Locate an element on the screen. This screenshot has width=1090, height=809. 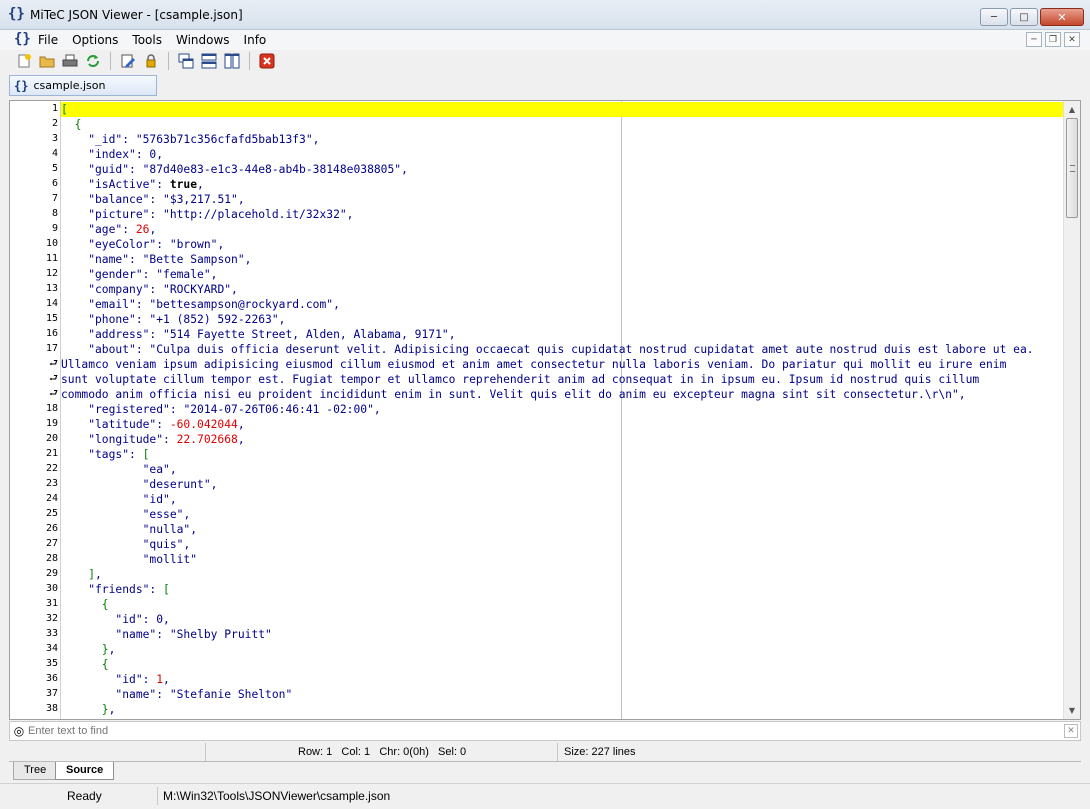
app-icon: {} is located at coordinates (16, 14).